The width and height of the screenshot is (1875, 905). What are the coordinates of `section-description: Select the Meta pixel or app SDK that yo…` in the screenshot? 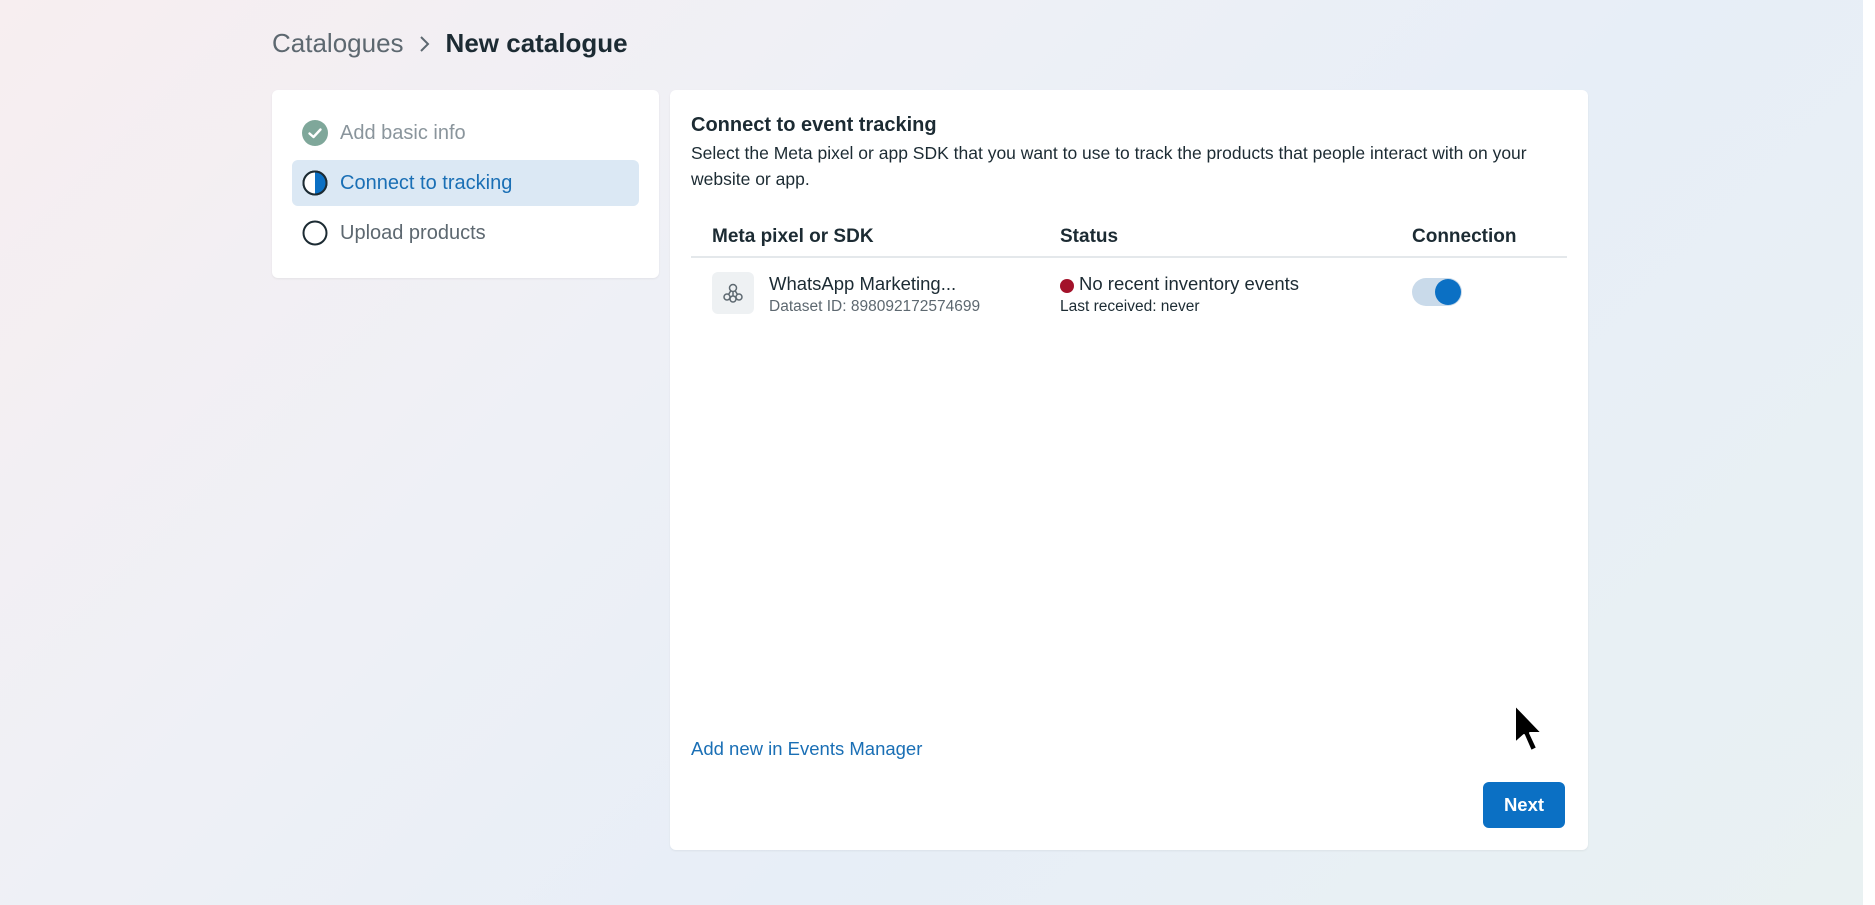 It's located at (1109, 166).